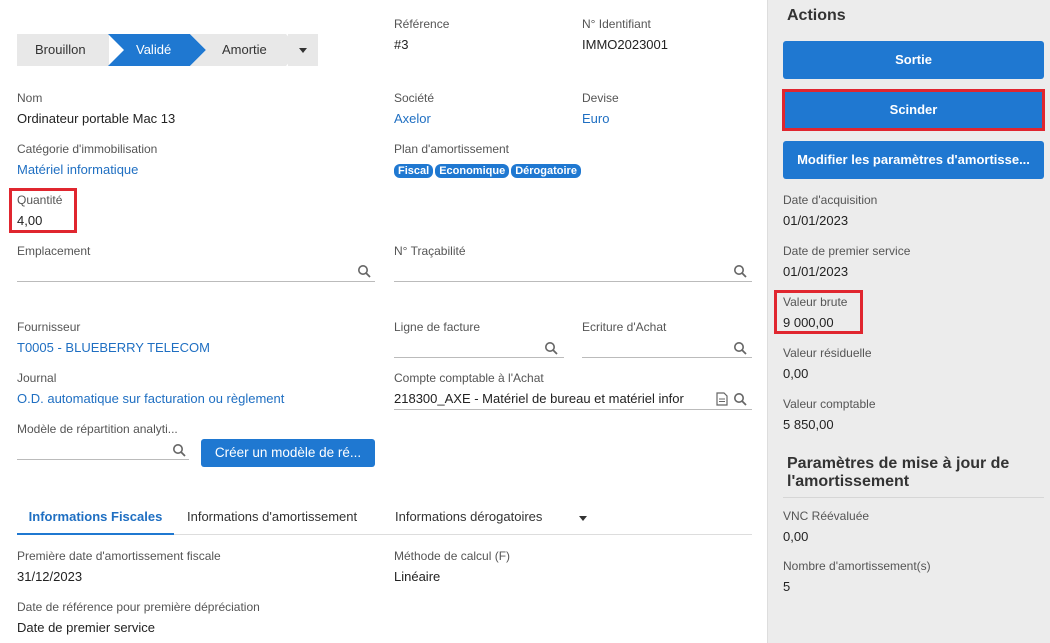 Image resolution: width=1050 pixels, height=643 pixels. I want to click on params-divider, so click(913, 497).